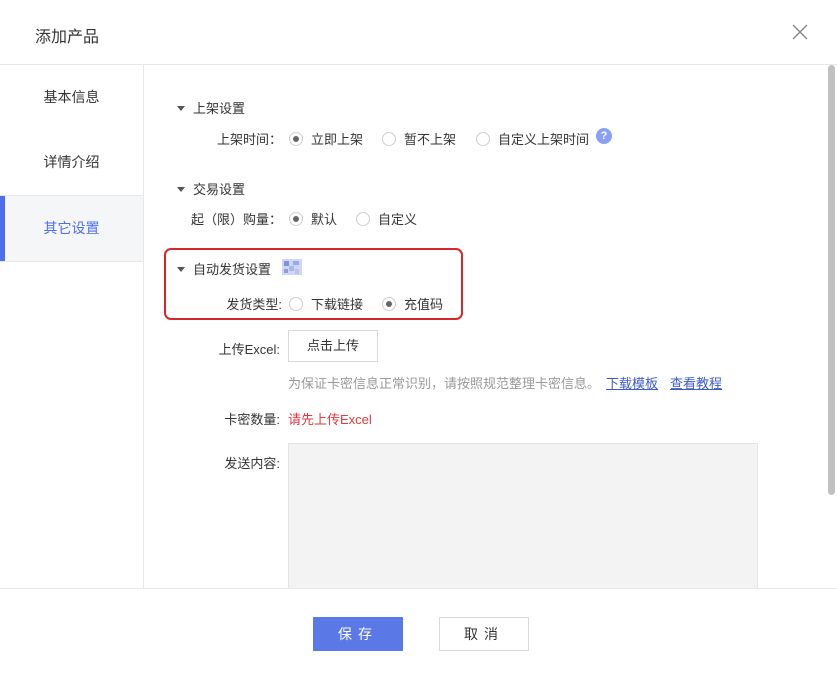 This screenshot has width=837, height=678. What do you see at coordinates (211, 107) in the screenshot?
I see `listing-section-title: 上架设置` at bounding box center [211, 107].